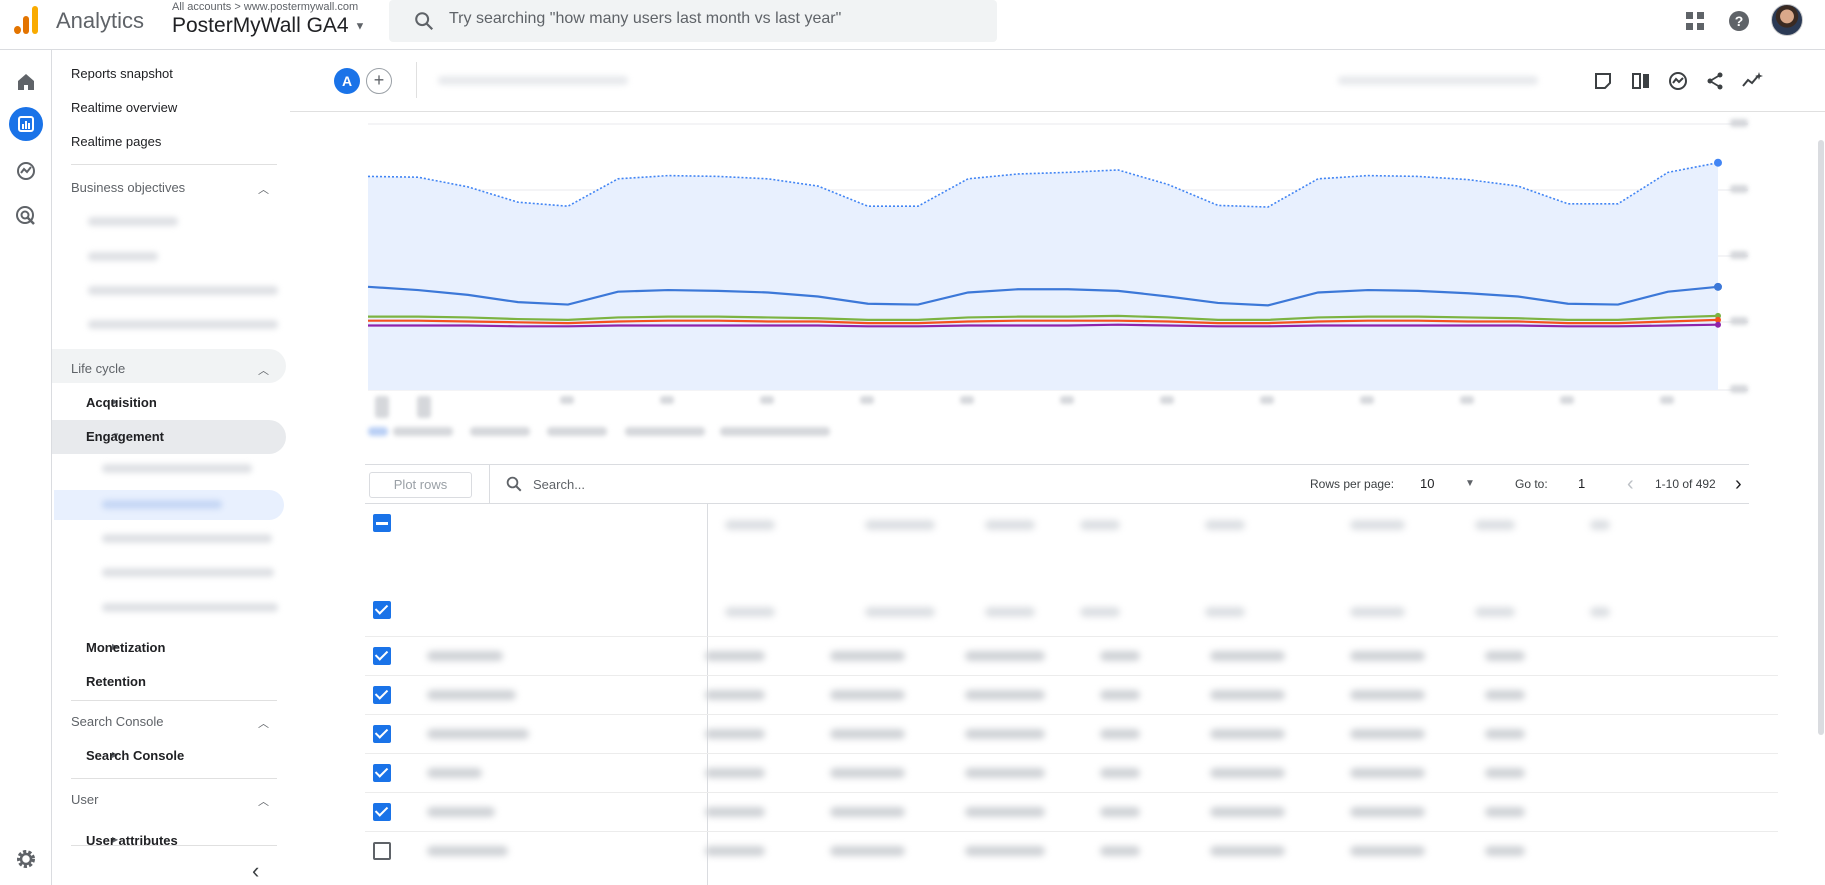 The height and width of the screenshot is (885, 1825). I want to click on trend-icon, so click(1678, 81).